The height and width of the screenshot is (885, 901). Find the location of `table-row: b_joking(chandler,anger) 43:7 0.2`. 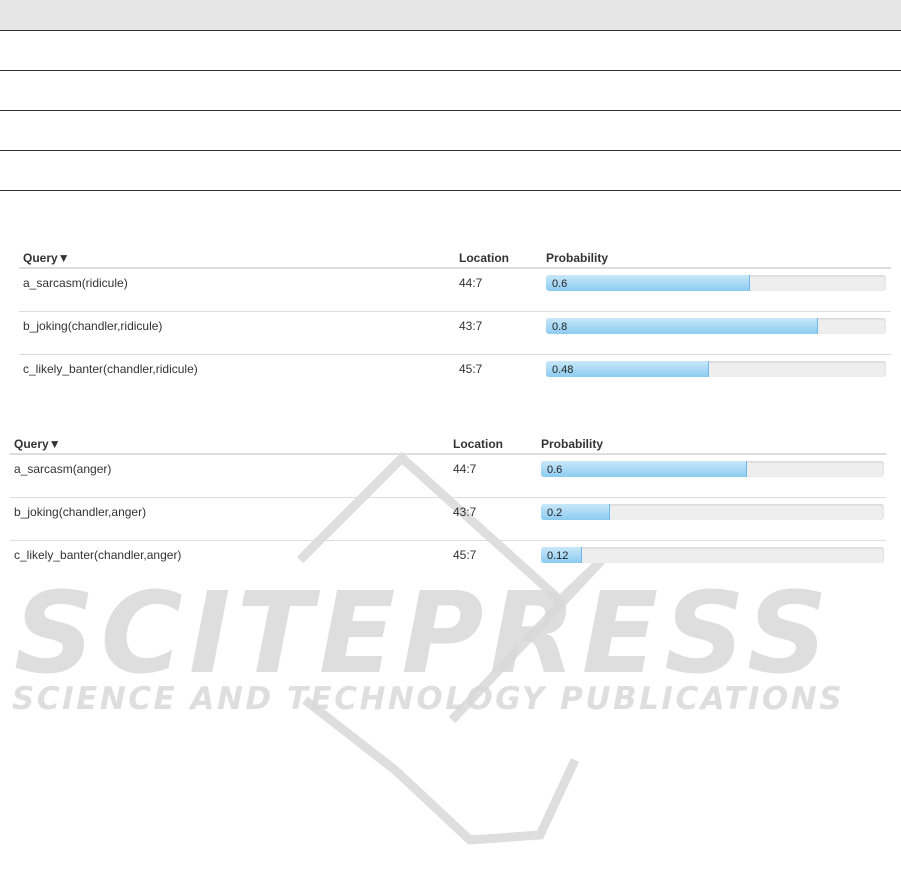

table-row: b_joking(chandler,anger) 43:7 0.2 is located at coordinates (448, 519).